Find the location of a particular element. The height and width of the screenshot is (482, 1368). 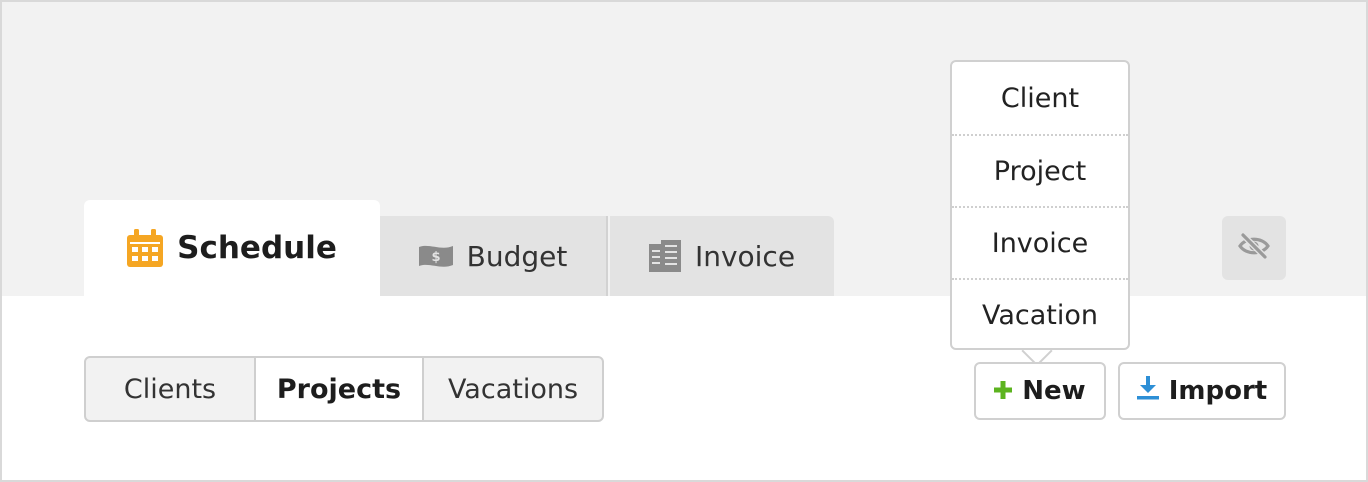

eye-slash-icon is located at coordinates (1254, 248).